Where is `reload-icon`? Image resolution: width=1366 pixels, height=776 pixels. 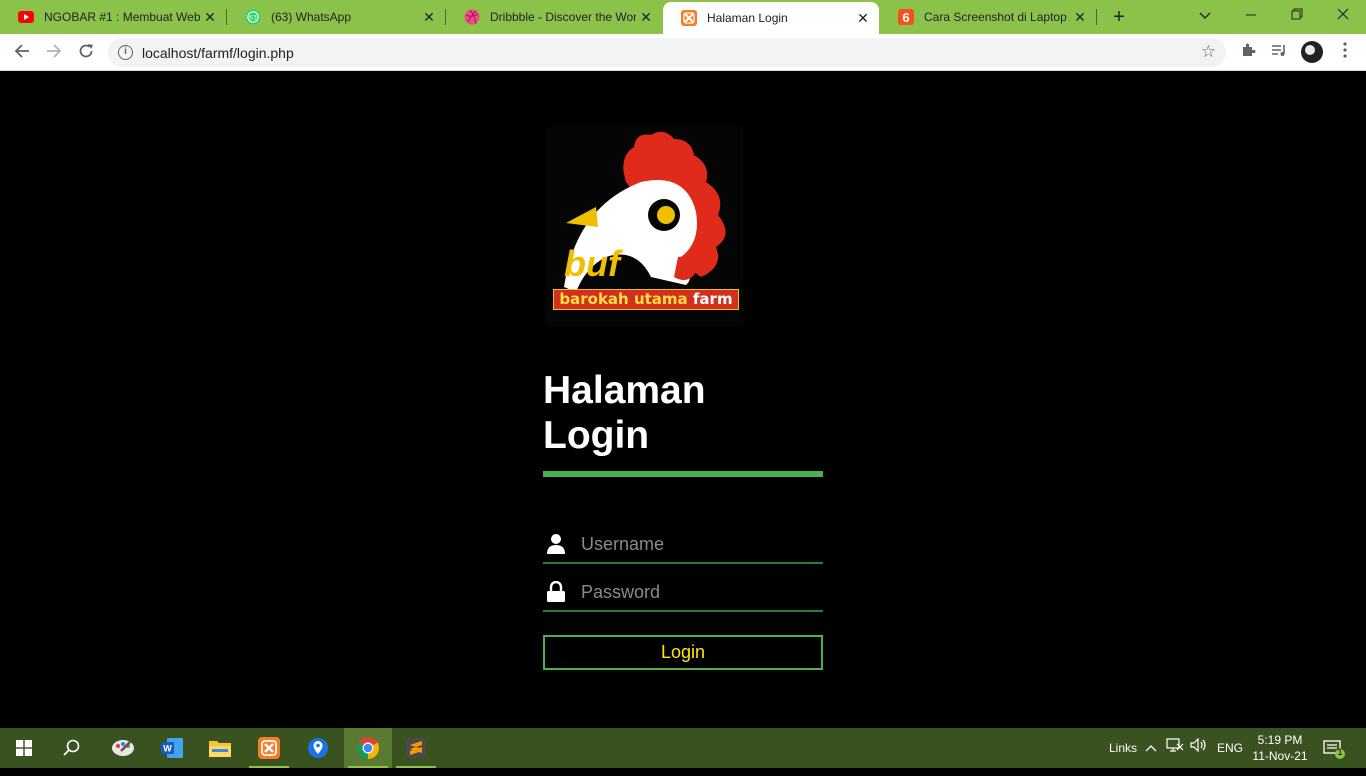
reload-icon is located at coordinates (86, 53).